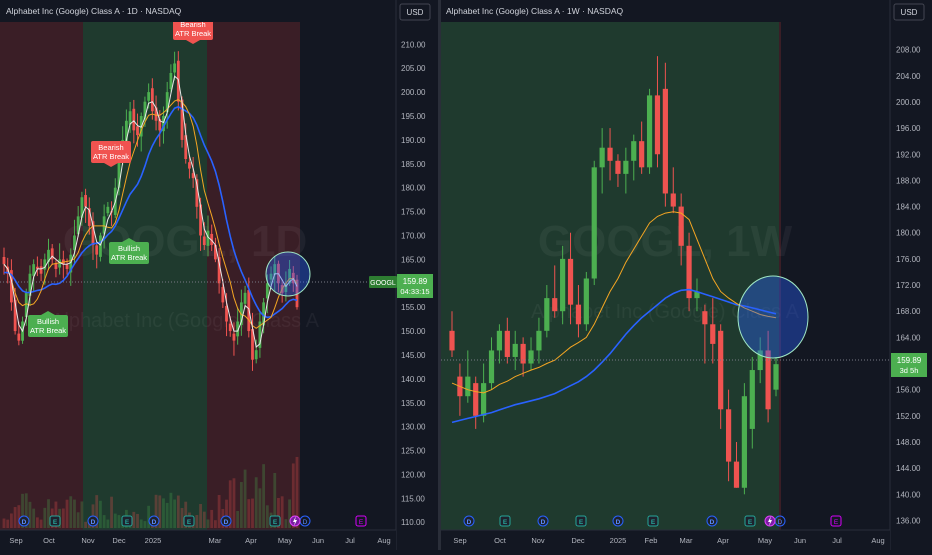 The height and width of the screenshot is (555, 932). What do you see at coordinates (413, 259) in the screenshot?
I see `daily-y-tick: 165.00` at bounding box center [413, 259].